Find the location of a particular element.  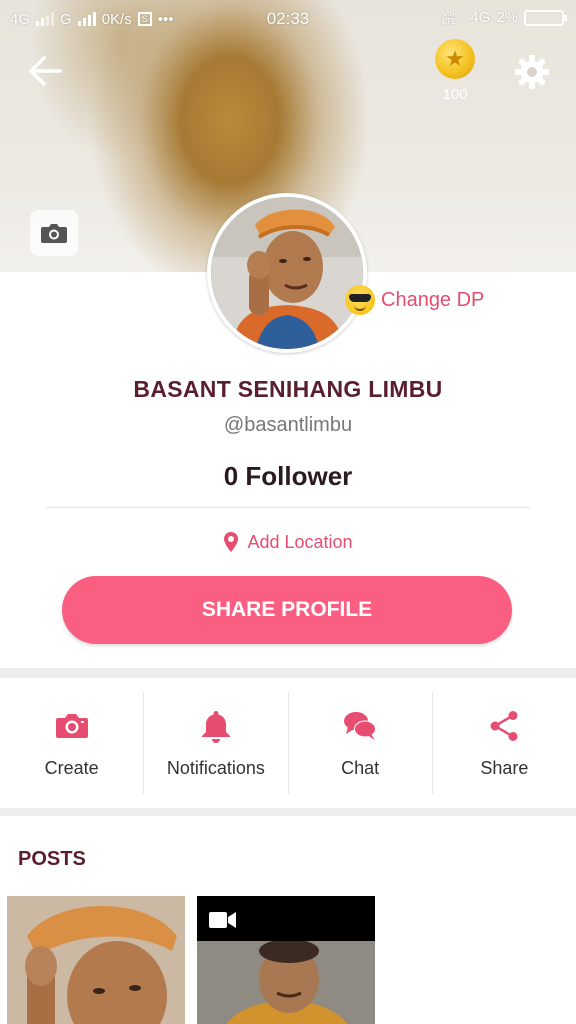

posts-heading: POSTS is located at coordinates (52, 859).